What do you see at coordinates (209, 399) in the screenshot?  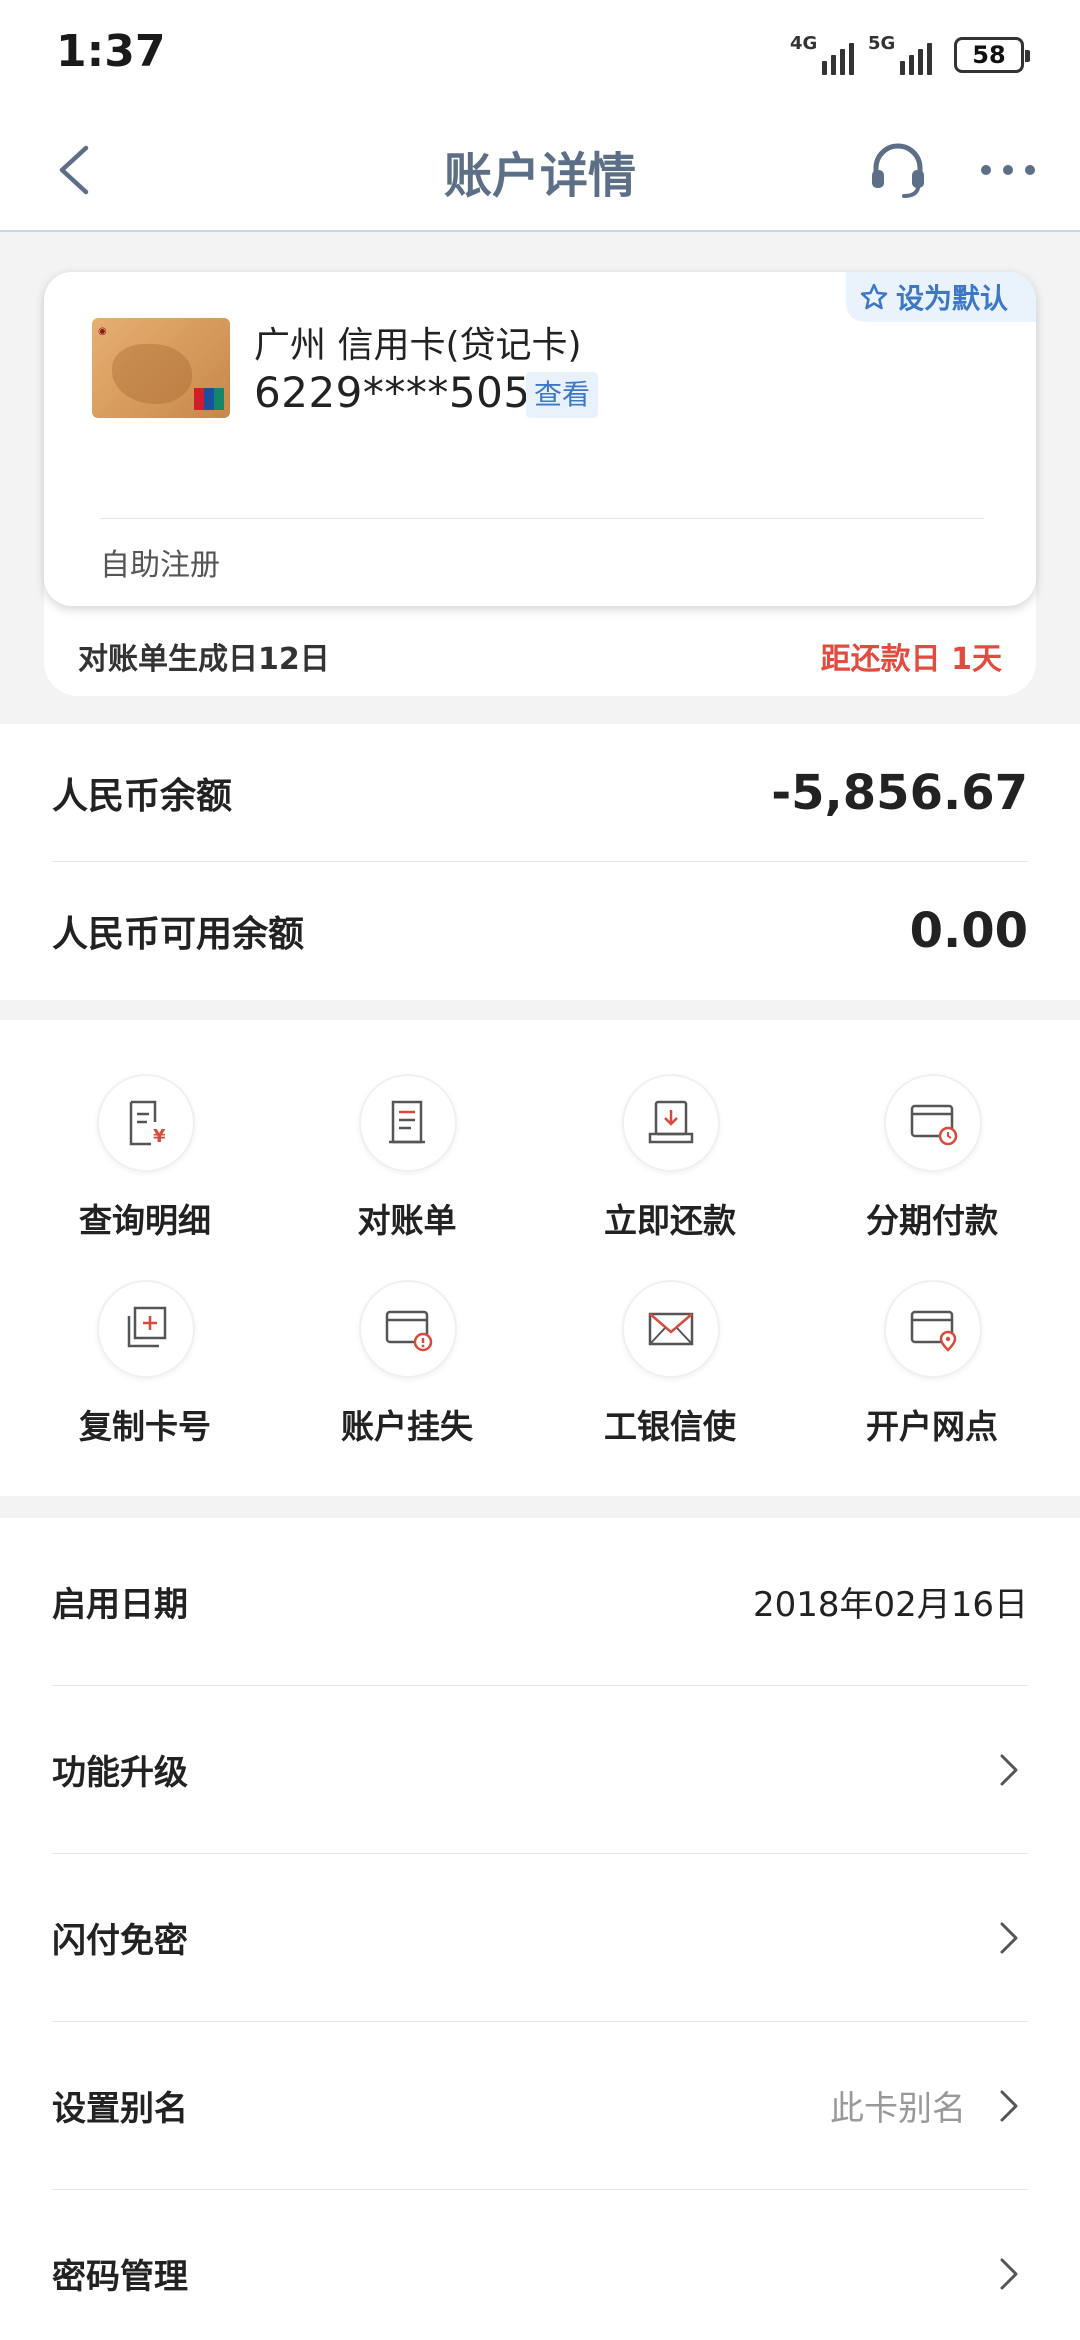 I see `unionpay-icon` at bounding box center [209, 399].